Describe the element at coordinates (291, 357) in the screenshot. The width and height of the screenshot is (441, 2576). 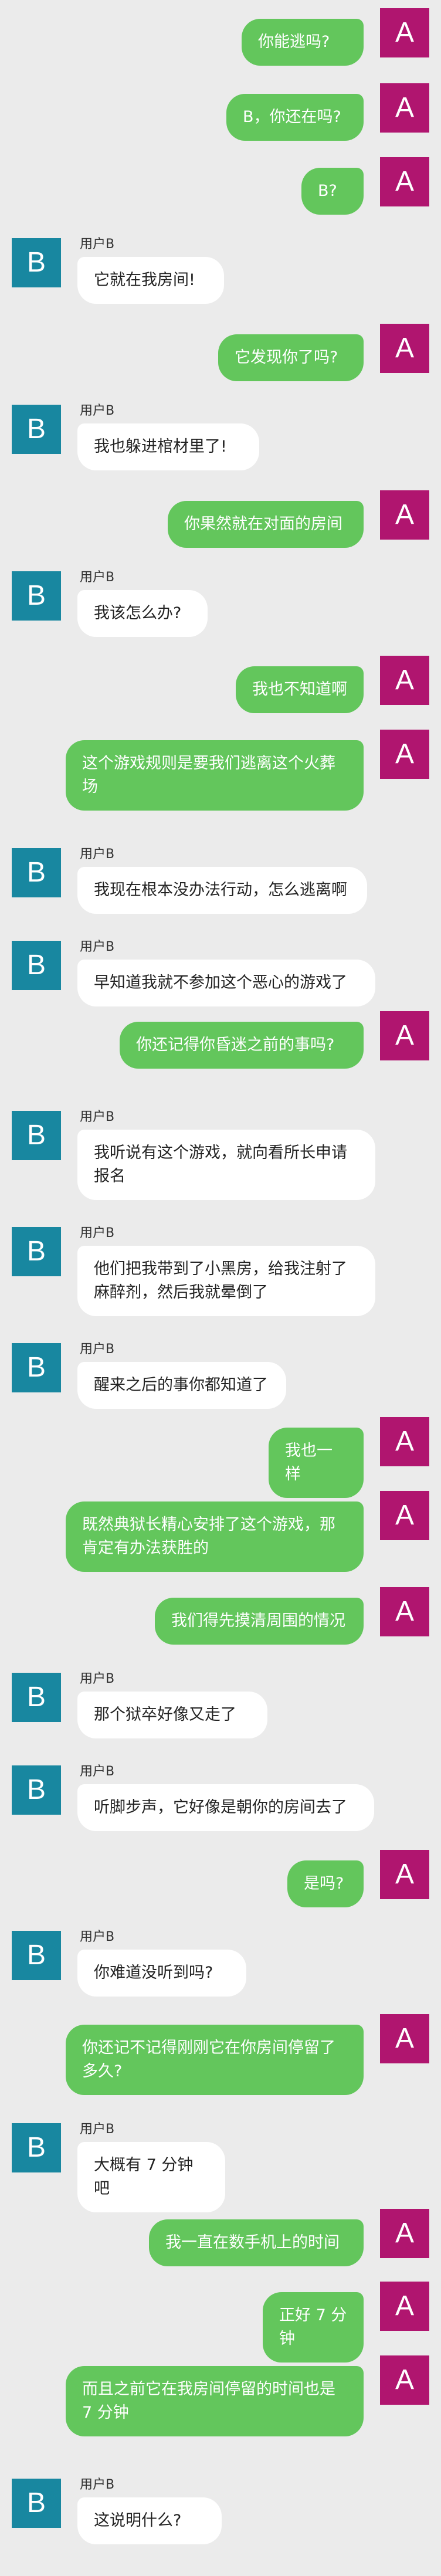
I see `self-message-bubble: 它发现你了吗?` at that location.